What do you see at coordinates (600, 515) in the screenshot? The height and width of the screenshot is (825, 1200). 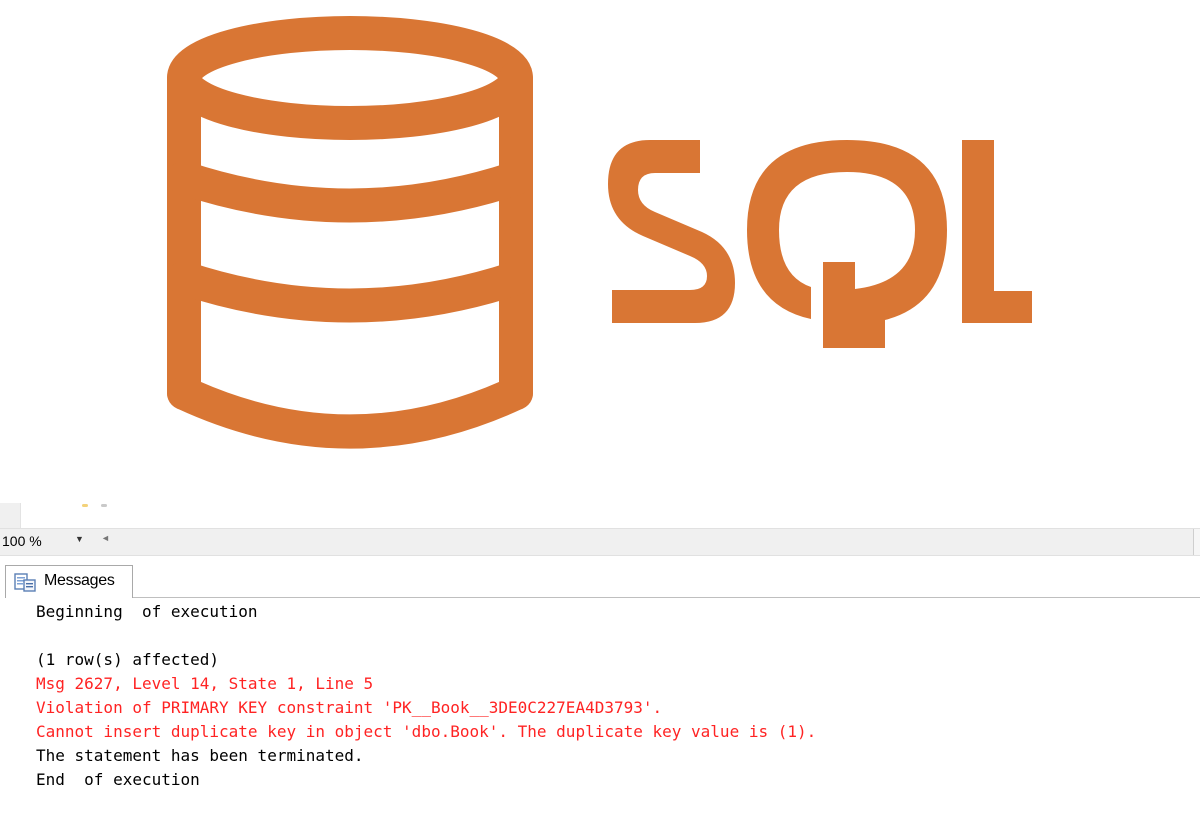 I see `editor-bottom-strip` at bounding box center [600, 515].